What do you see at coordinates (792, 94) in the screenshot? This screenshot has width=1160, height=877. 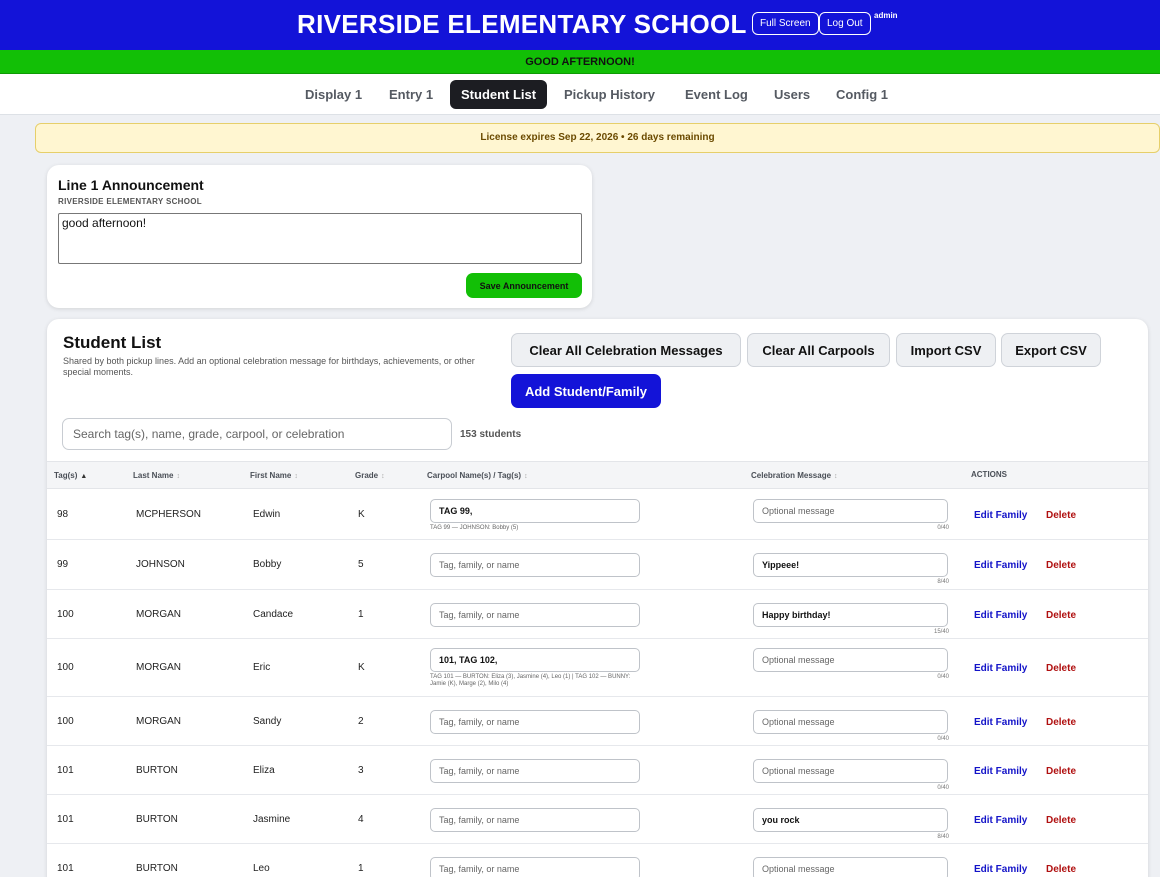 I see `tab-users: Users` at bounding box center [792, 94].